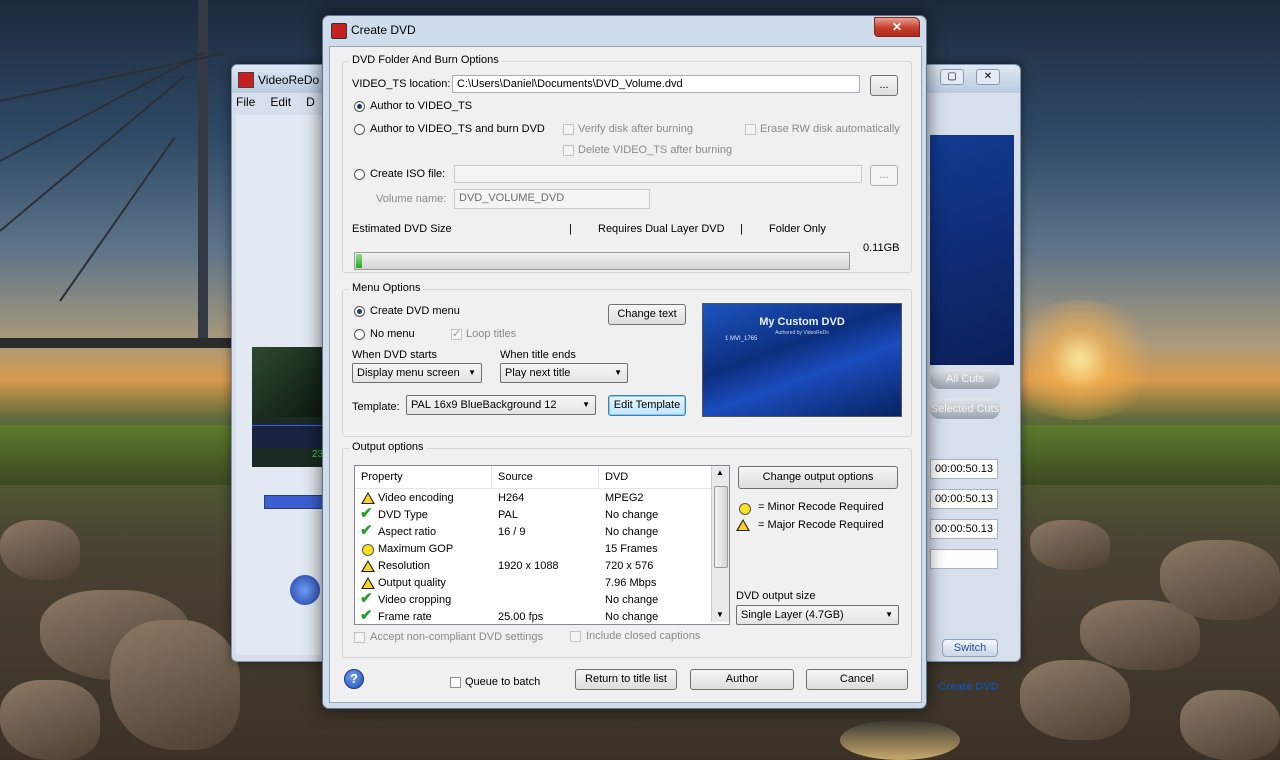 Image resolution: width=1280 pixels, height=760 pixels. I want to click on dialog-close-button: ✕, so click(897, 27).